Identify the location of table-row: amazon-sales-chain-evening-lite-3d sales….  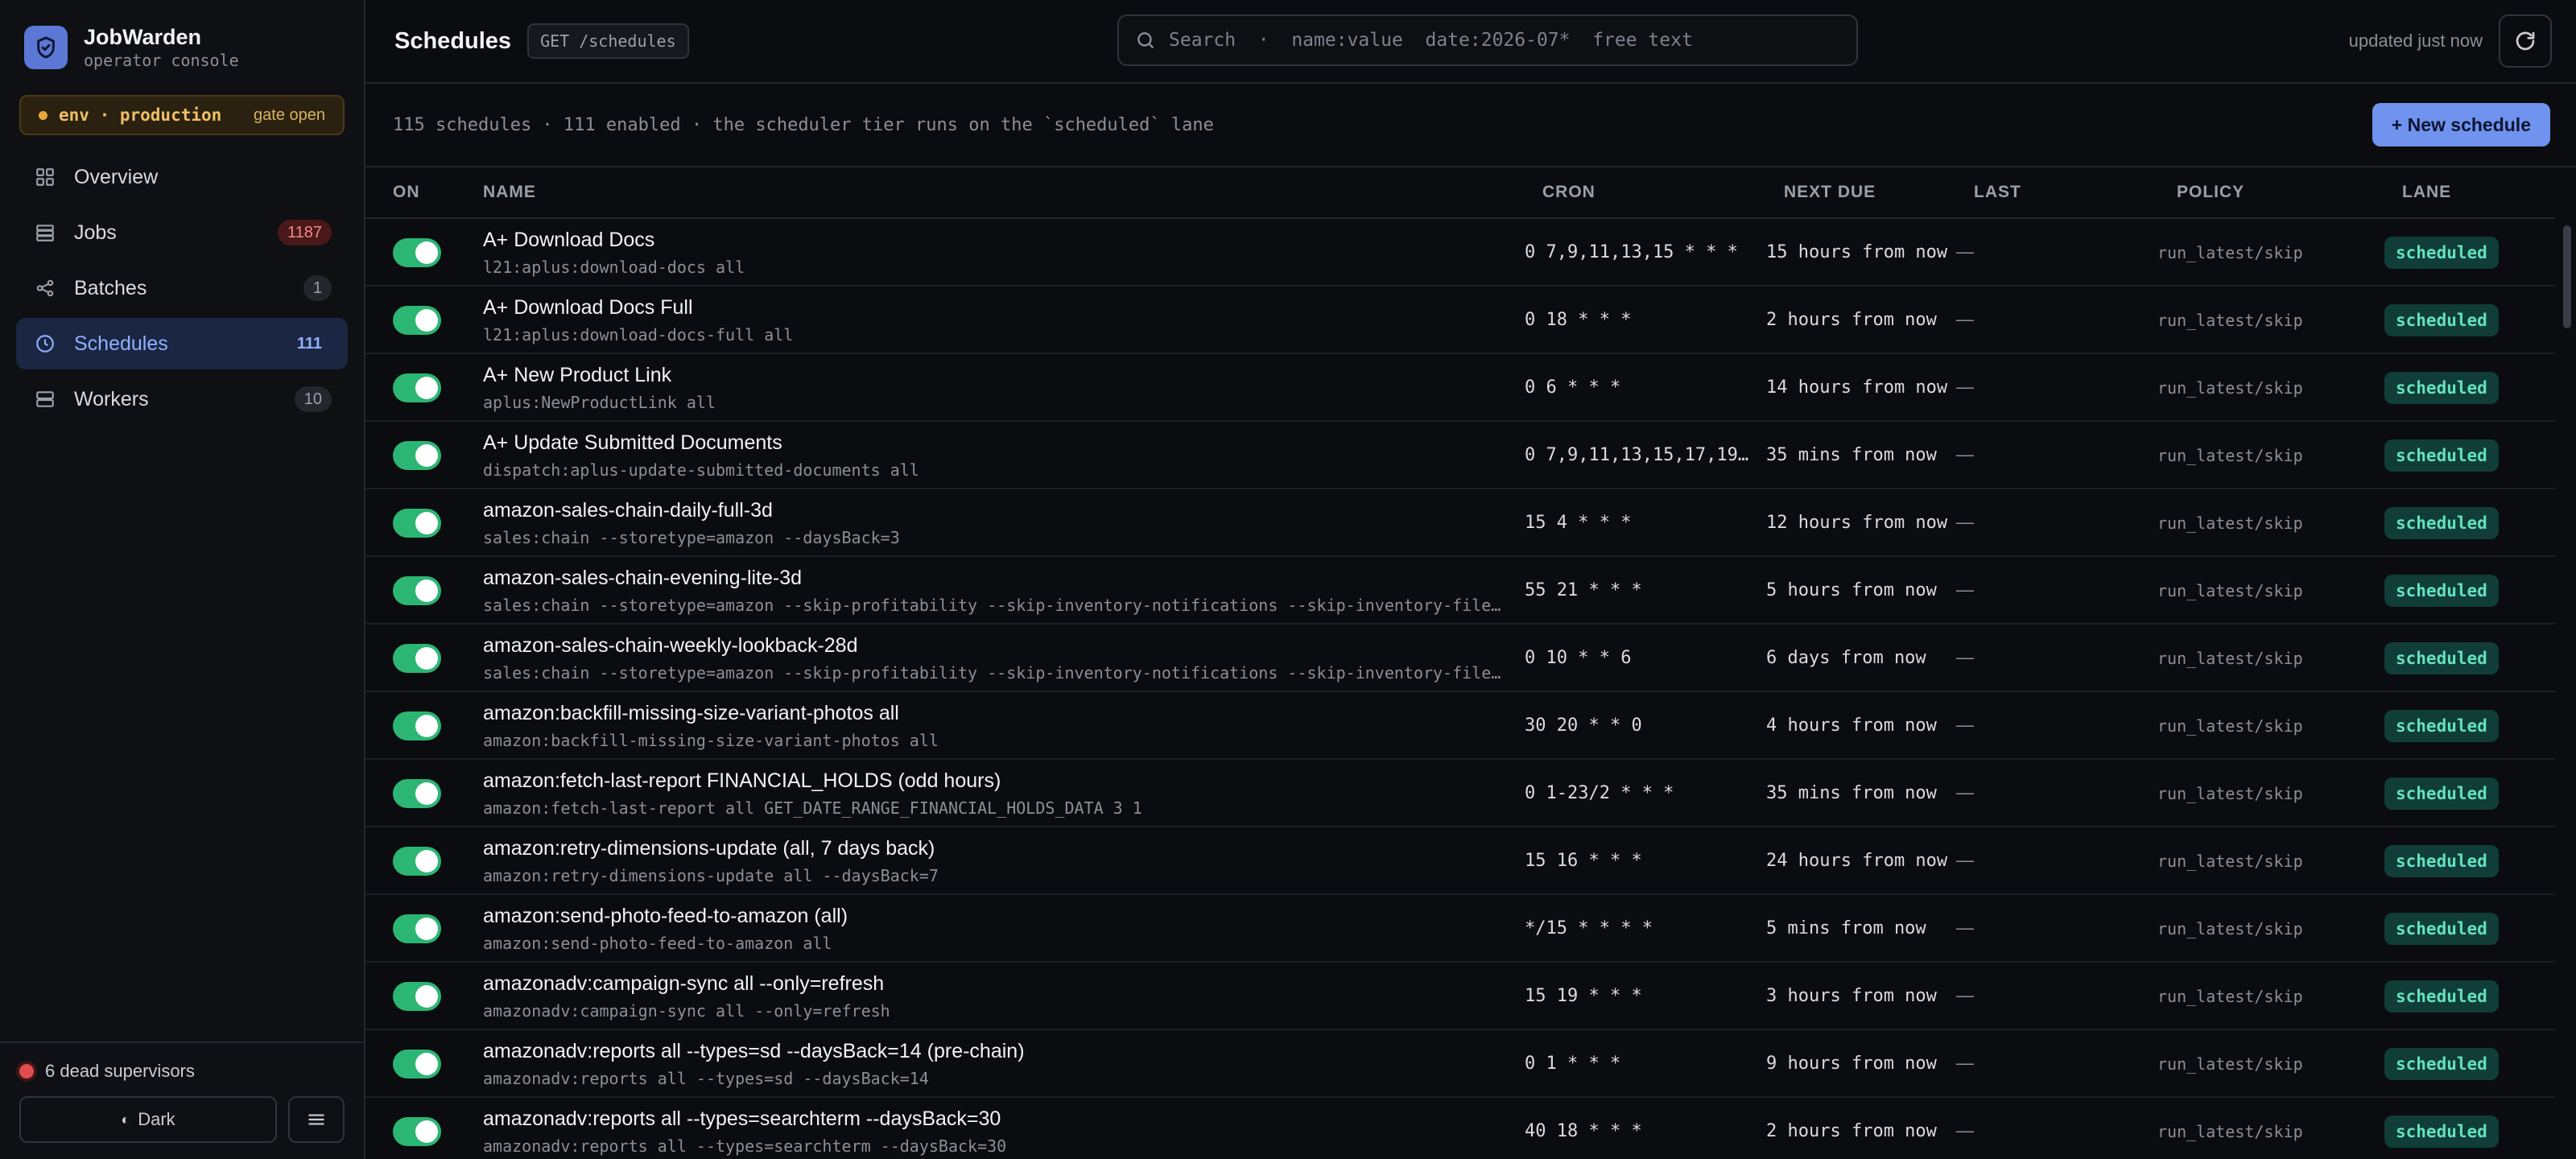
(1460, 591).